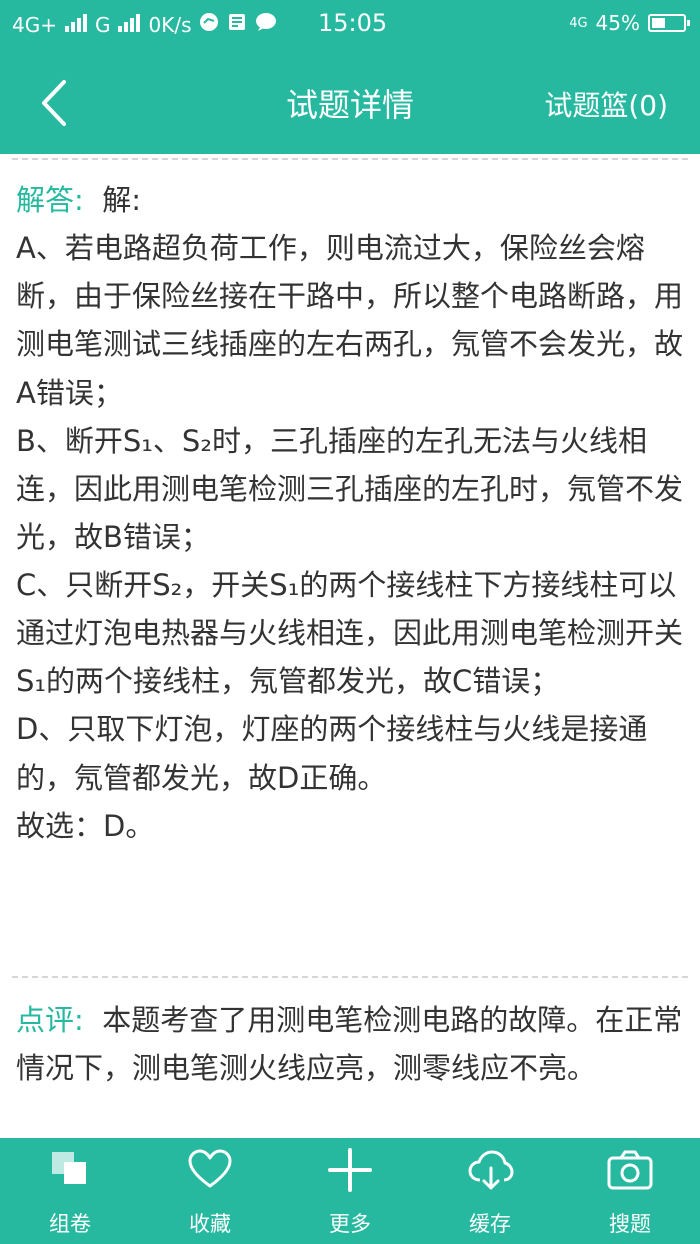  What do you see at coordinates (606, 104) in the screenshot?
I see `question-basket-button: 试题篮(0)` at bounding box center [606, 104].